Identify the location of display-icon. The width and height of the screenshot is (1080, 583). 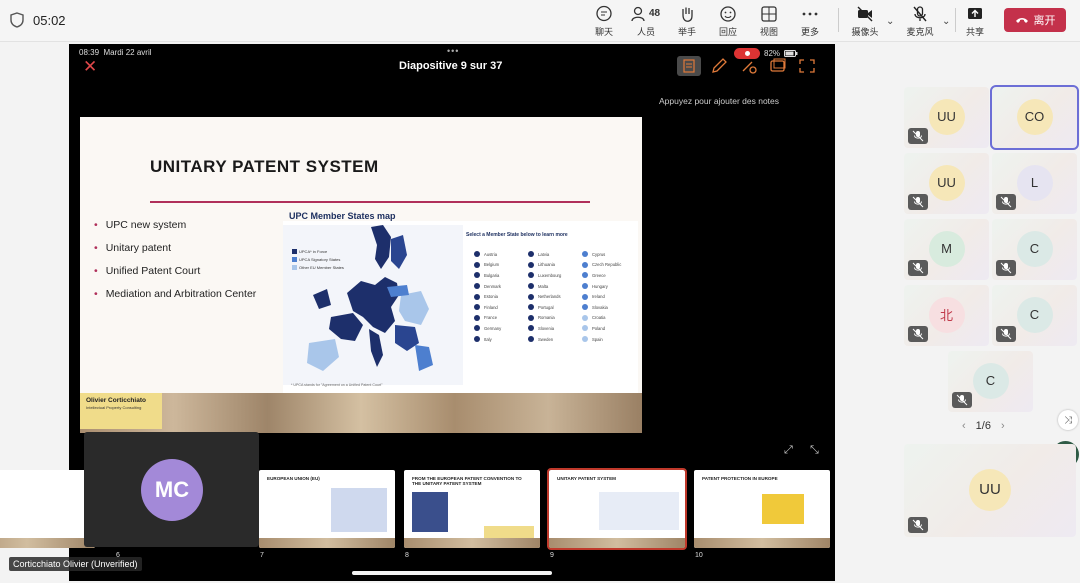
(778, 66).